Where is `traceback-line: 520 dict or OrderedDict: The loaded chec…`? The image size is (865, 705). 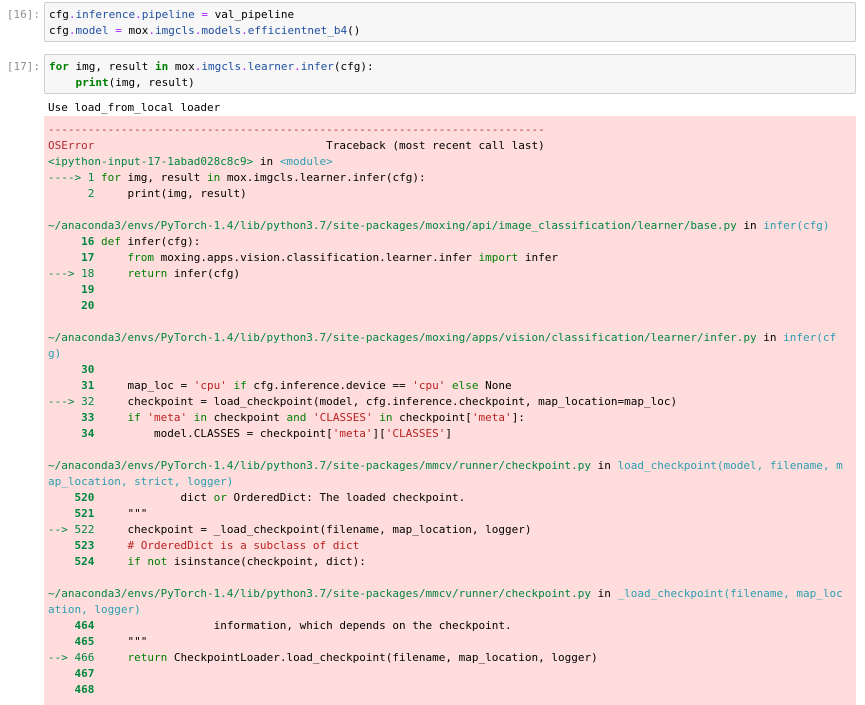
traceback-line: 520 dict or OrderedDict: The loaded chec… is located at coordinates (257, 497).